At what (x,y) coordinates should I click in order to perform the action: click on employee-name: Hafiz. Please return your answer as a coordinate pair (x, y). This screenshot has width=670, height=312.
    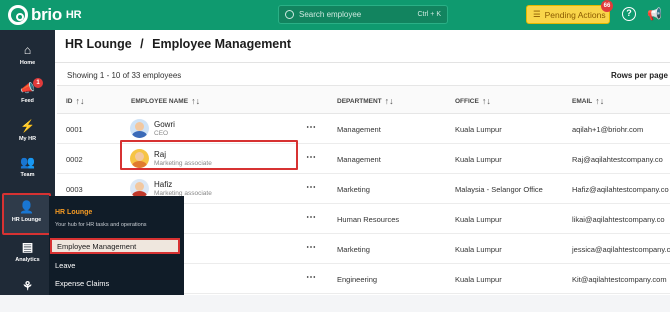
    Looking at the image, I should click on (163, 184).